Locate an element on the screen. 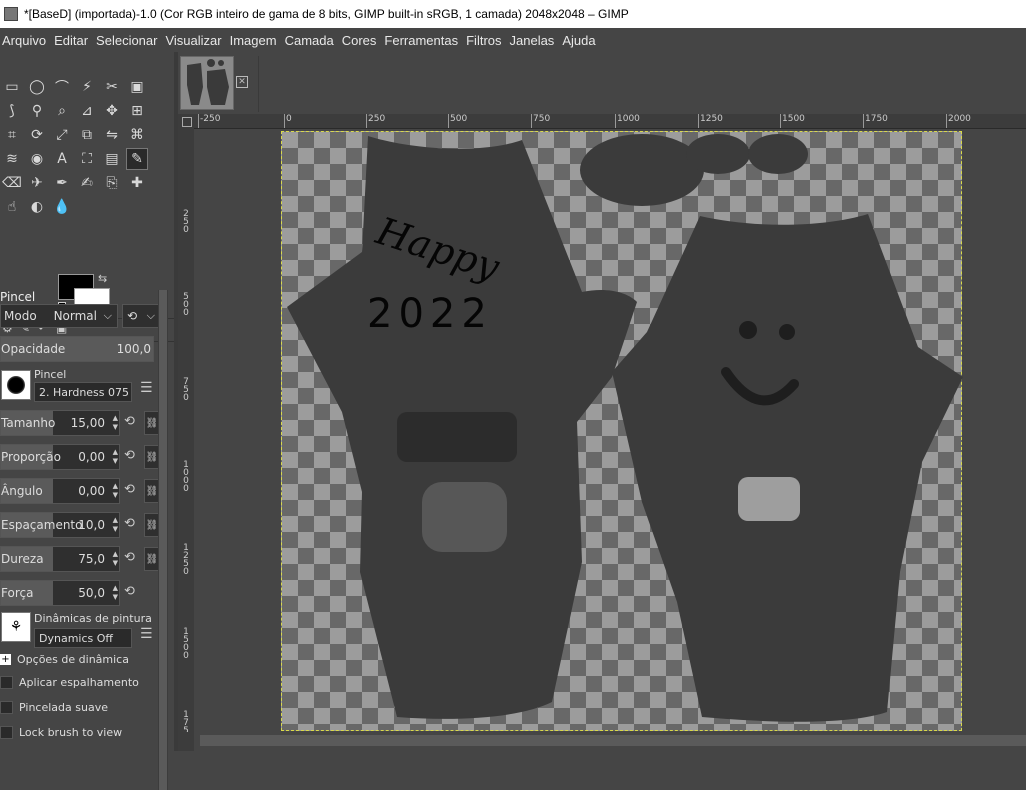 This screenshot has width=1026, height=790. scale-icon: ⤢ is located at coordinates (62, 135).